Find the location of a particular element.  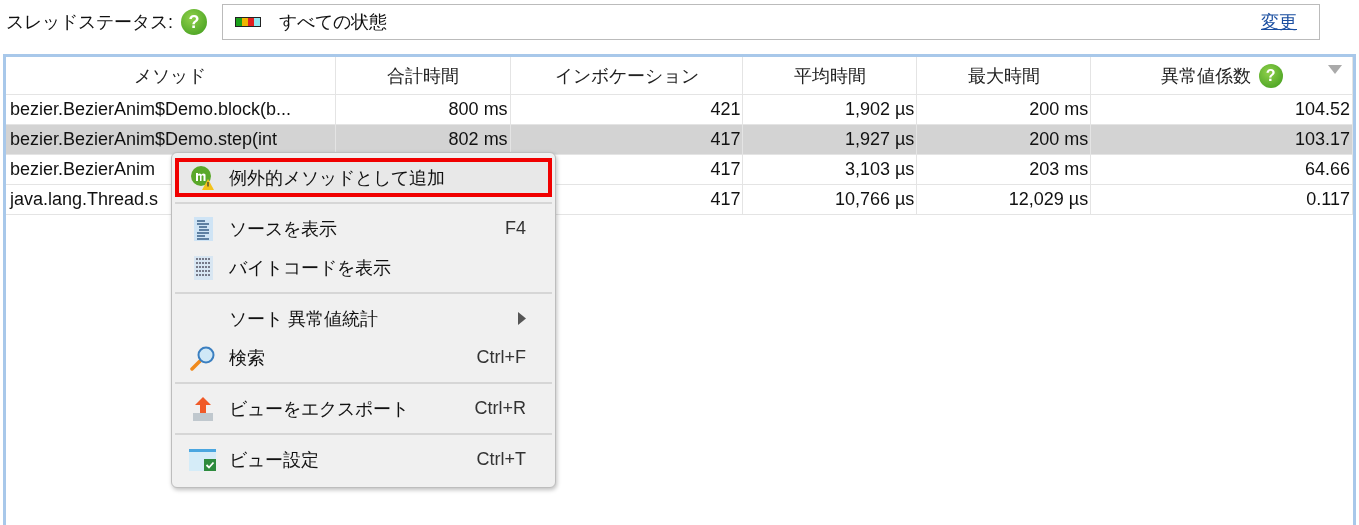

change-link: 変更 is located at coordinates (1279, 22).